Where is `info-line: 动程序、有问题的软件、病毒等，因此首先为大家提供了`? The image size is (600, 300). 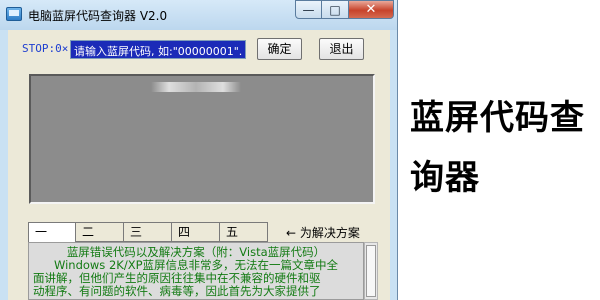 info-line: 动程序、有问题的软件、病毒等，因此首先为大家提供了 is located at coordinates (177, 291).